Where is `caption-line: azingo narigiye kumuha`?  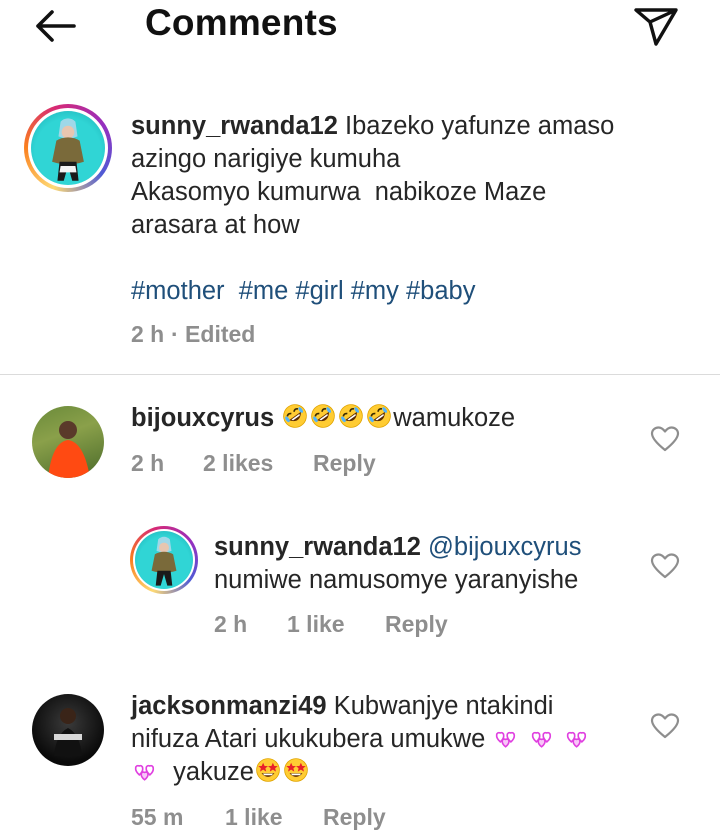 caption-line: azingo narigiye kumuha is located at coordinates (266, 159).